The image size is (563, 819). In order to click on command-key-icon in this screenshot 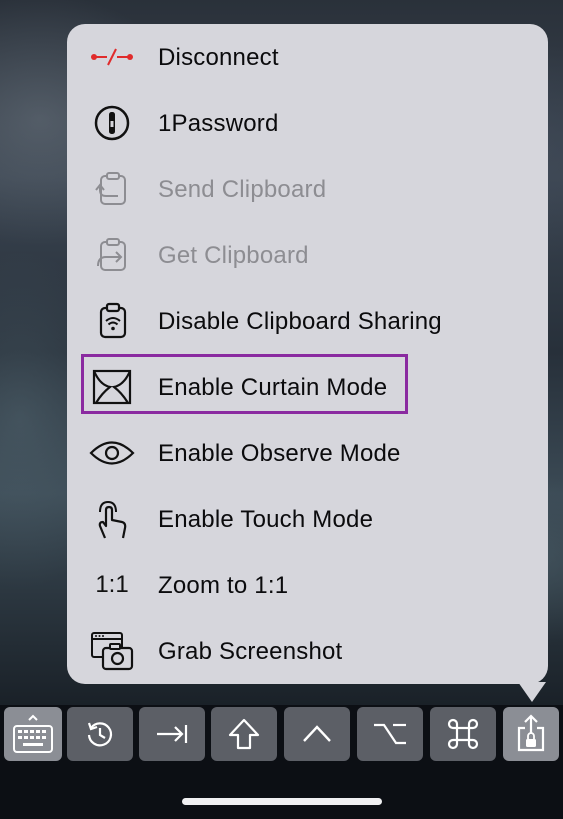, I will do `click(463, 734)`.